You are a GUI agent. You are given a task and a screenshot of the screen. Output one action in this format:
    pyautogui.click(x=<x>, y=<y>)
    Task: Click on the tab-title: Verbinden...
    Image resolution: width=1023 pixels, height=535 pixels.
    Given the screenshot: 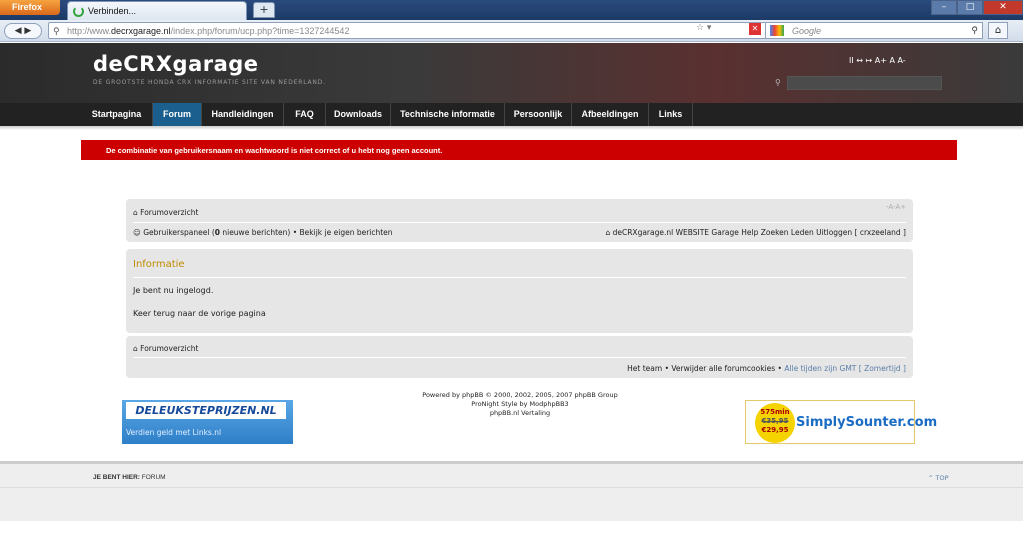 What is the action you would take?
    pyautogui.click(x=112, y=11)
    